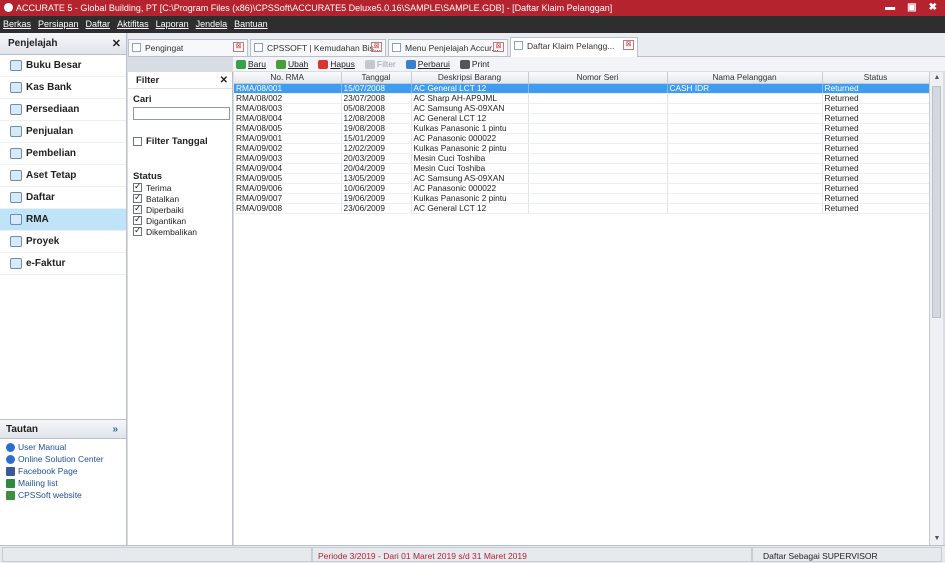 This screenshot has height=563, width=945. Describe the element at coordinates (172, 24) in the screenshot. I see `menu-laporan: Laporan` at that location.